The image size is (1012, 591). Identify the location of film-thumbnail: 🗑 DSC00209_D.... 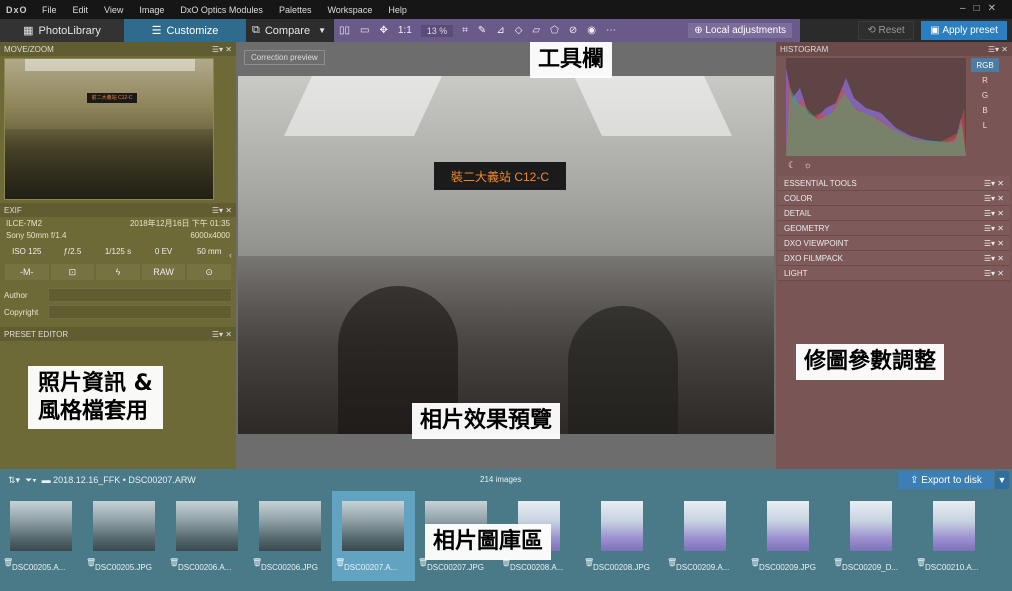
(871, 536).